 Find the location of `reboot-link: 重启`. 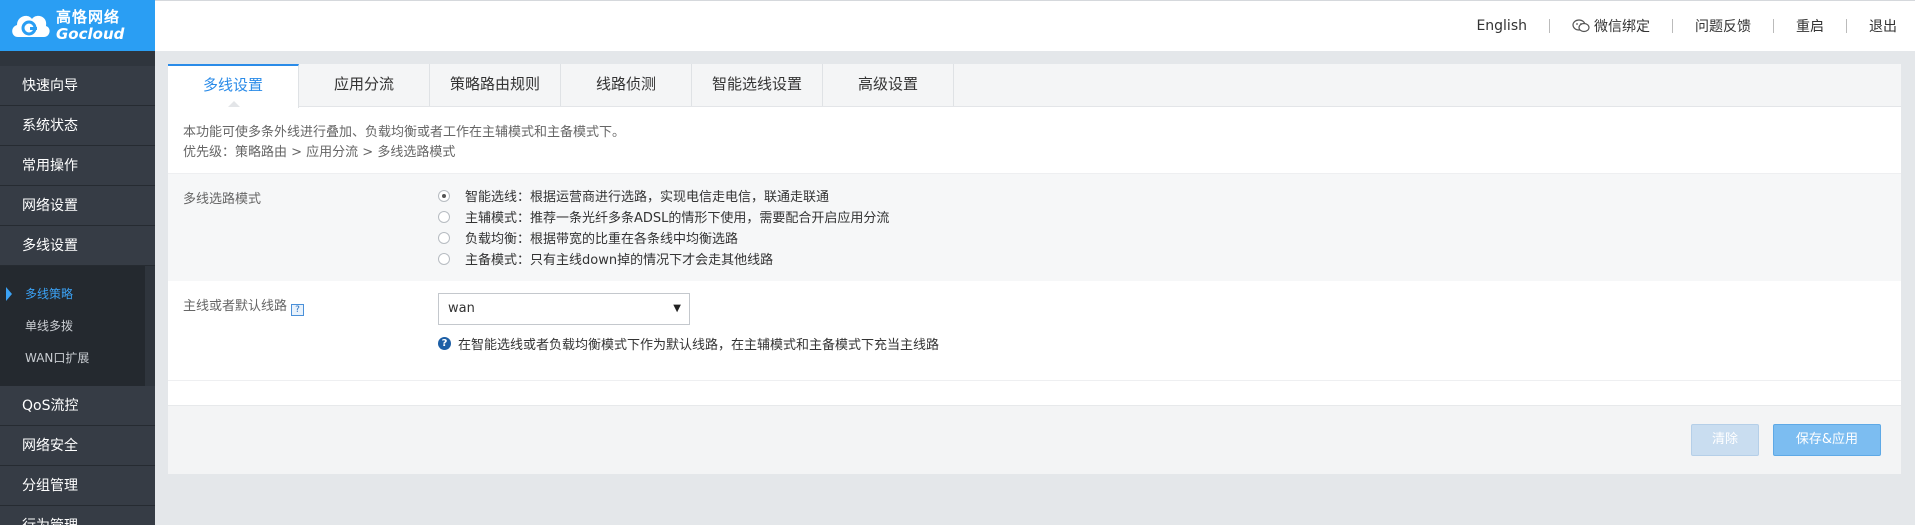

reboot-link: 重启 is located at coordinates (1810, 26).